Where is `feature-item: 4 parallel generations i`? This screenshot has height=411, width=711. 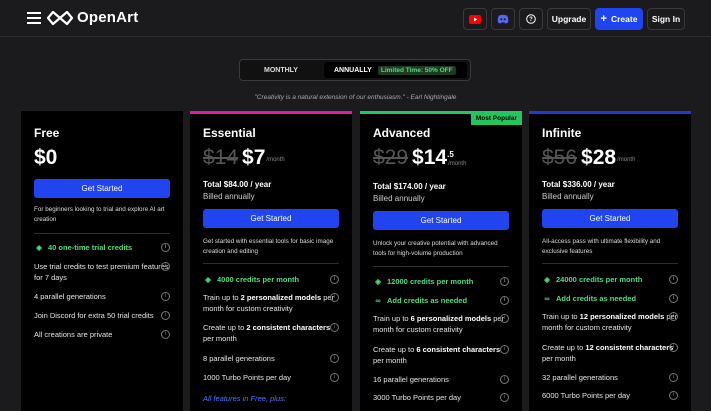
feature-item: 4 parallel generations i is located at coordinates (102, 296).